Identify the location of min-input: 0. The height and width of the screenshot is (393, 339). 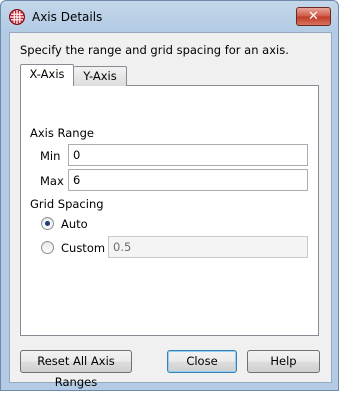
(188, 155).